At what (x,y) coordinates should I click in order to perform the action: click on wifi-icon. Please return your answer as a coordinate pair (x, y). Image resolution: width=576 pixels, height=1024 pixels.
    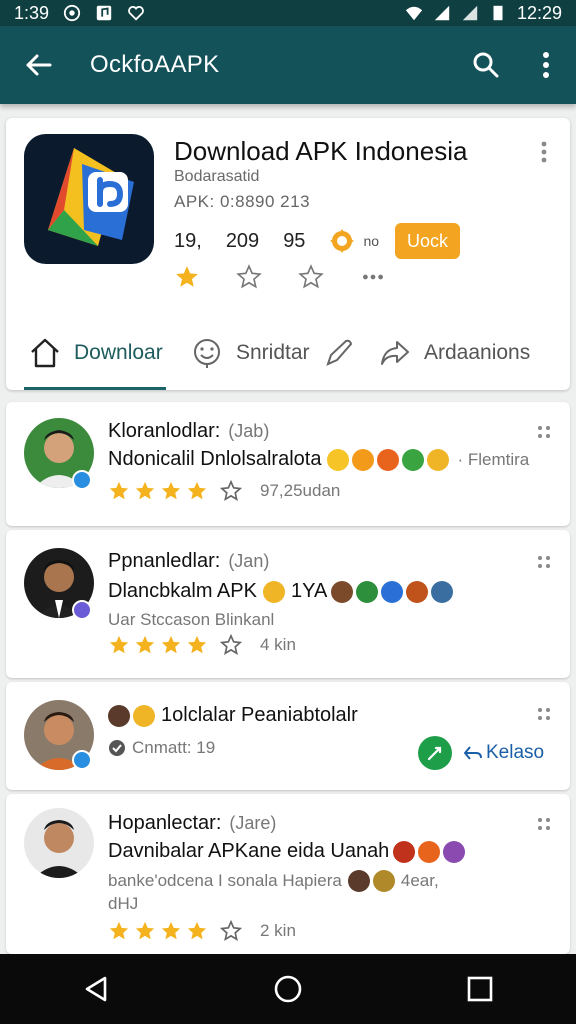
    Looking at the image, I should click on (414, 13).